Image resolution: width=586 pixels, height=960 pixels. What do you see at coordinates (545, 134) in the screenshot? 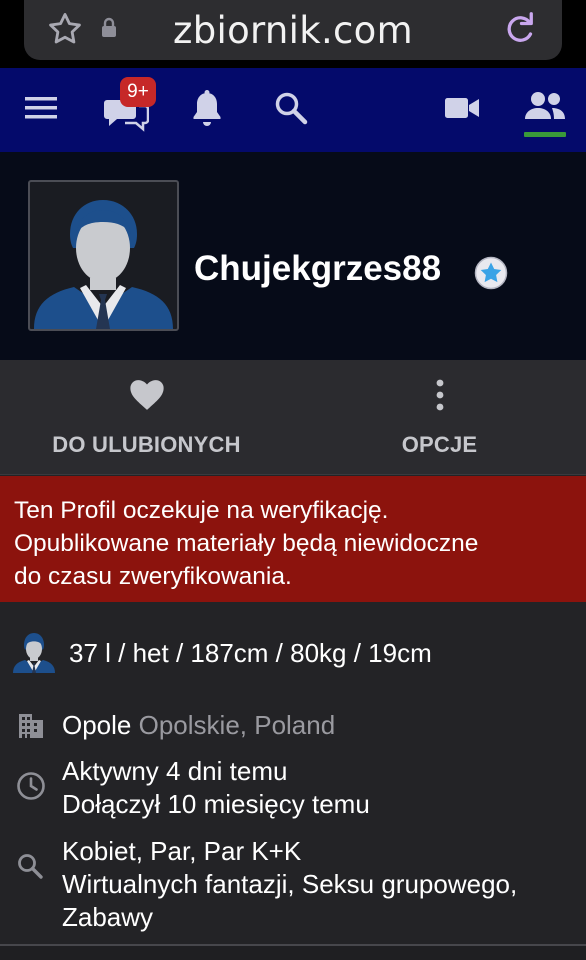
I see `active-tab-indicator` at bounding box center [545, 134].